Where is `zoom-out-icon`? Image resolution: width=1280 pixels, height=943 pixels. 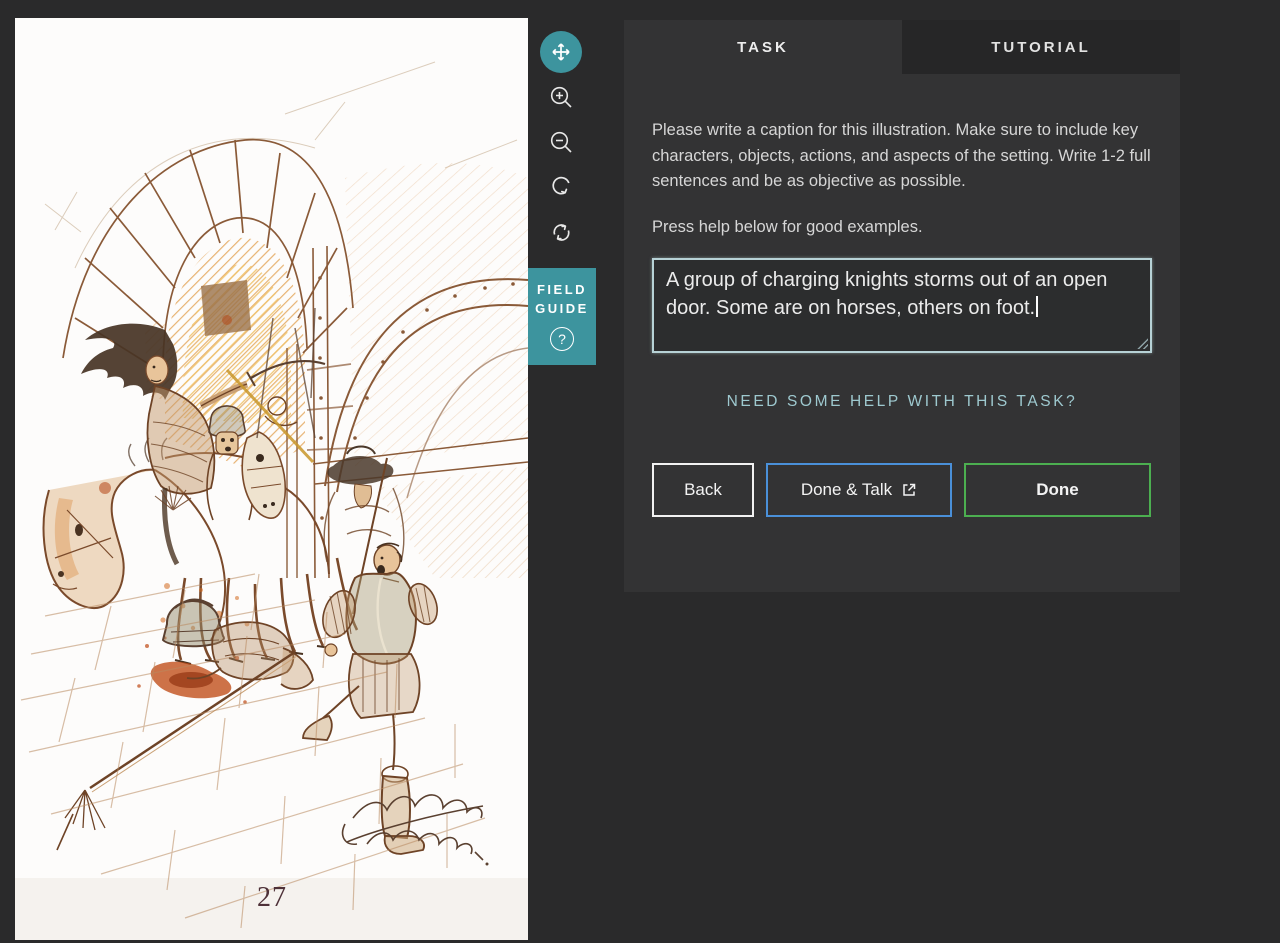 zoom-out-icon is located at coordinates (561, 142).